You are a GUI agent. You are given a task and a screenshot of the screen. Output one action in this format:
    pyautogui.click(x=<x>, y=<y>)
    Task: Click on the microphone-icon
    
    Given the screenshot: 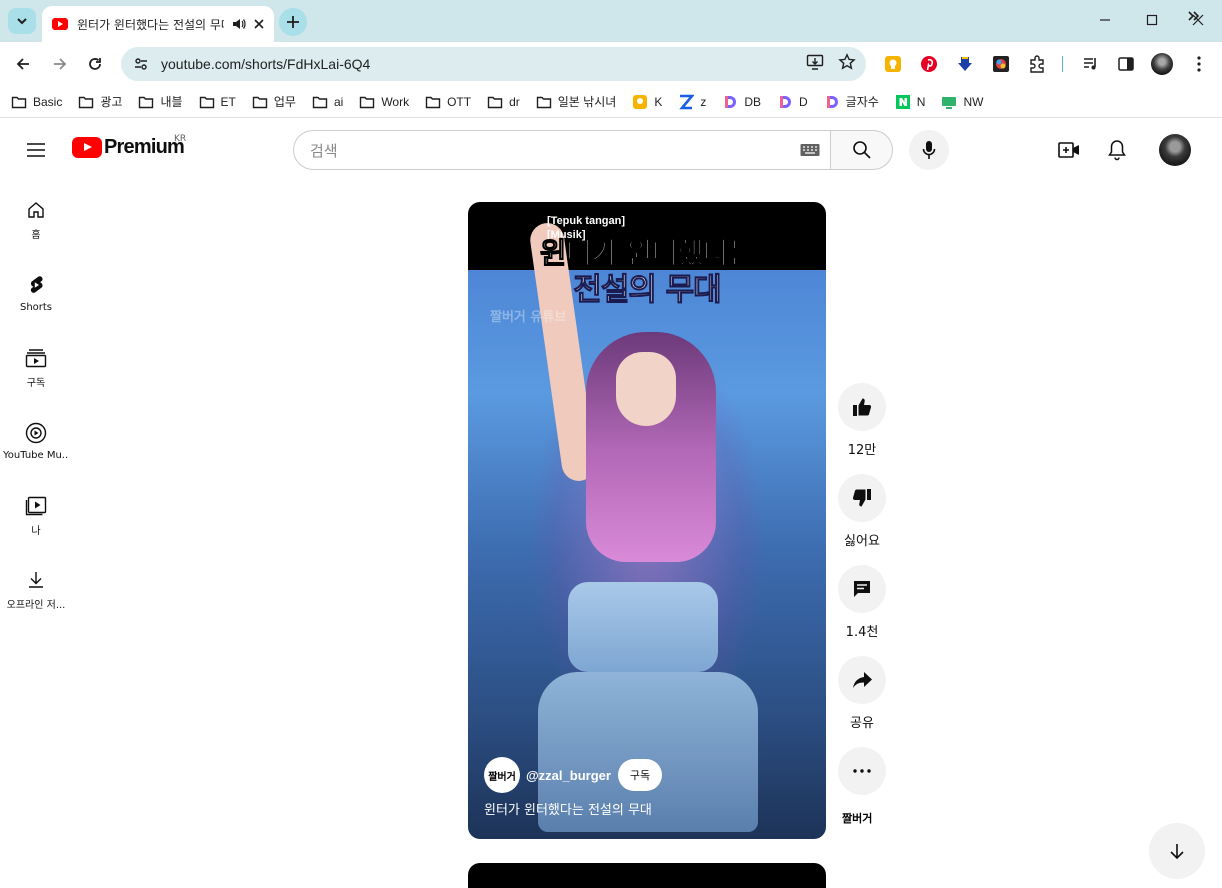 What is the action you would take?
    pyautogui.click(x=929, y=150)
    